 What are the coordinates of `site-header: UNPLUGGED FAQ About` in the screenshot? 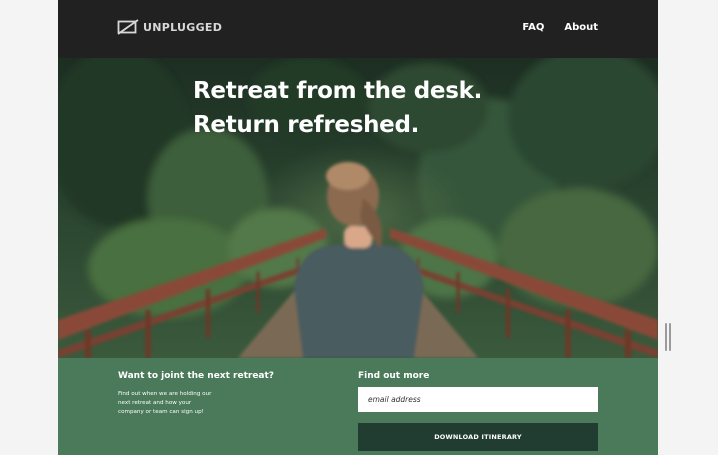 It's located at (358, 29).